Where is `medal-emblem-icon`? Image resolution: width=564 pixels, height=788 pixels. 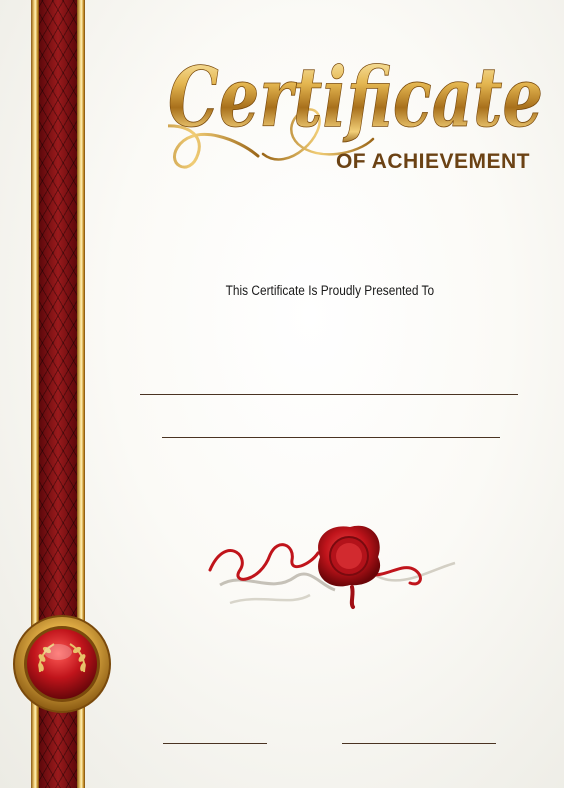
medal-emblem-icon is located at coordinates (62, 664).